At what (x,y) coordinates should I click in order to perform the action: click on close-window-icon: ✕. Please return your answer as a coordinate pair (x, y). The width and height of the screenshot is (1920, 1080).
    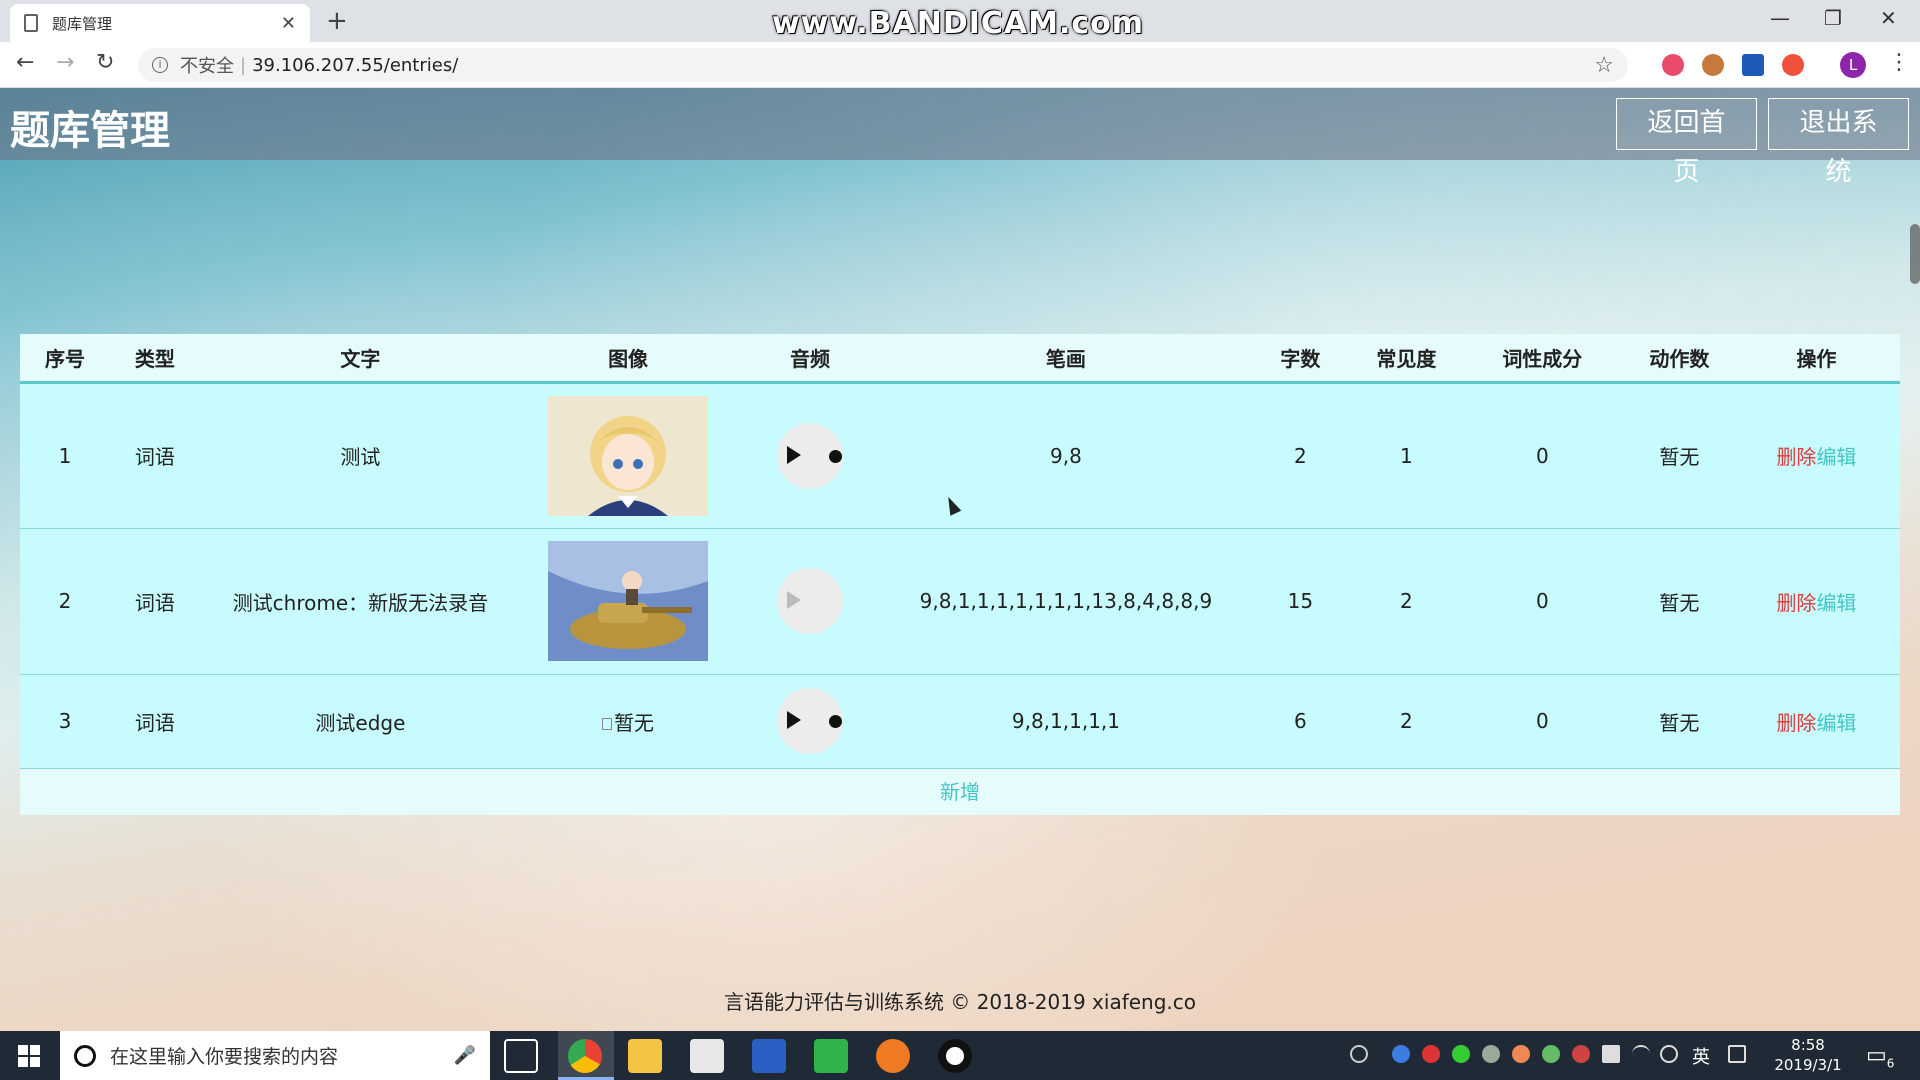
    Looking at the image, I should click on (1888, 18).